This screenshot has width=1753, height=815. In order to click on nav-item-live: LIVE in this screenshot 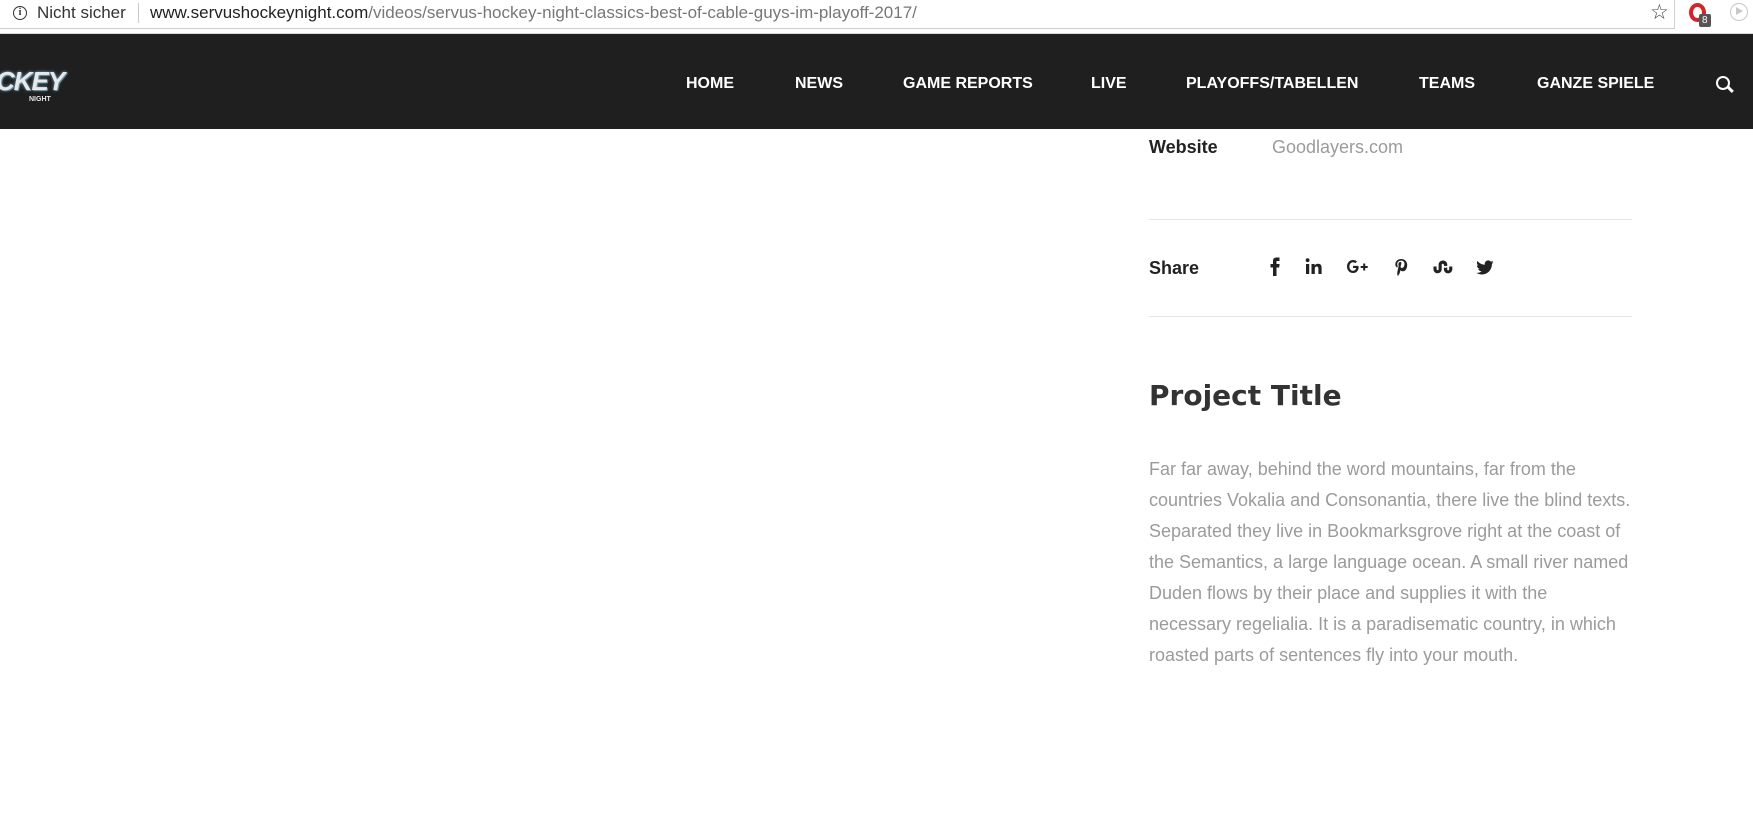, I will do `click(1109, 84)`.